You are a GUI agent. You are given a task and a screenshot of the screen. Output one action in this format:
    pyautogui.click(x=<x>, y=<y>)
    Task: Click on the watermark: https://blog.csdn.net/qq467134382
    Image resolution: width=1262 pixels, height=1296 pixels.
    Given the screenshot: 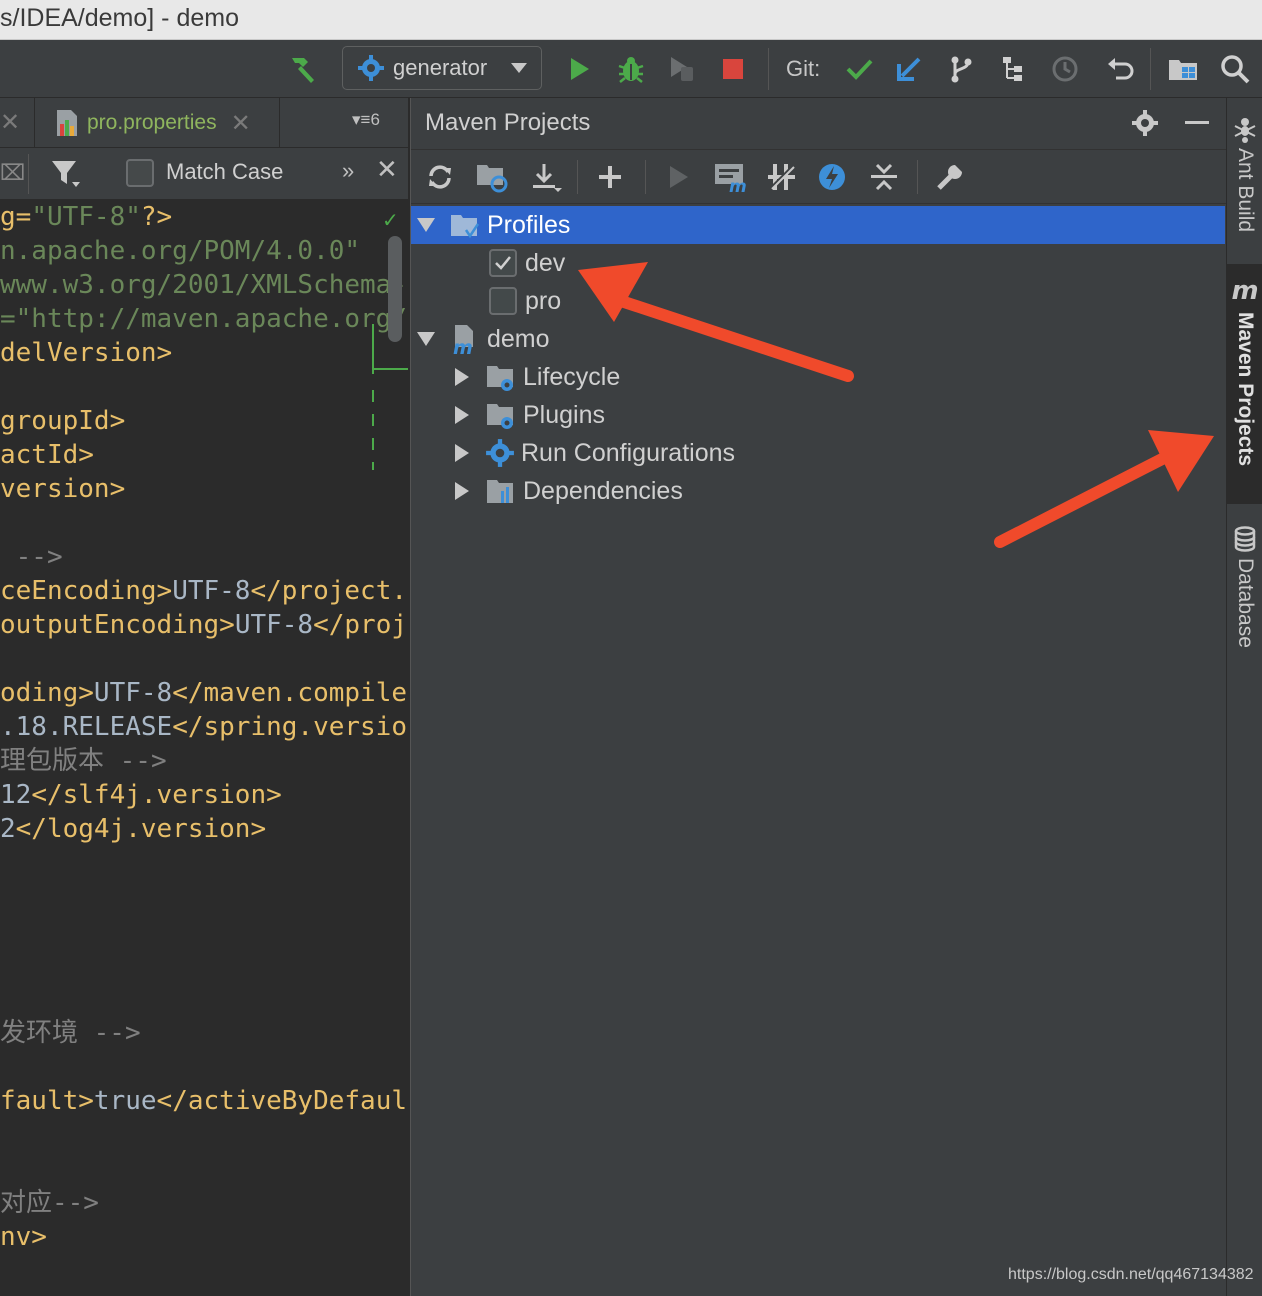 What is the action you would take?
    pyautogui.click(x=1131, y=1274)
    